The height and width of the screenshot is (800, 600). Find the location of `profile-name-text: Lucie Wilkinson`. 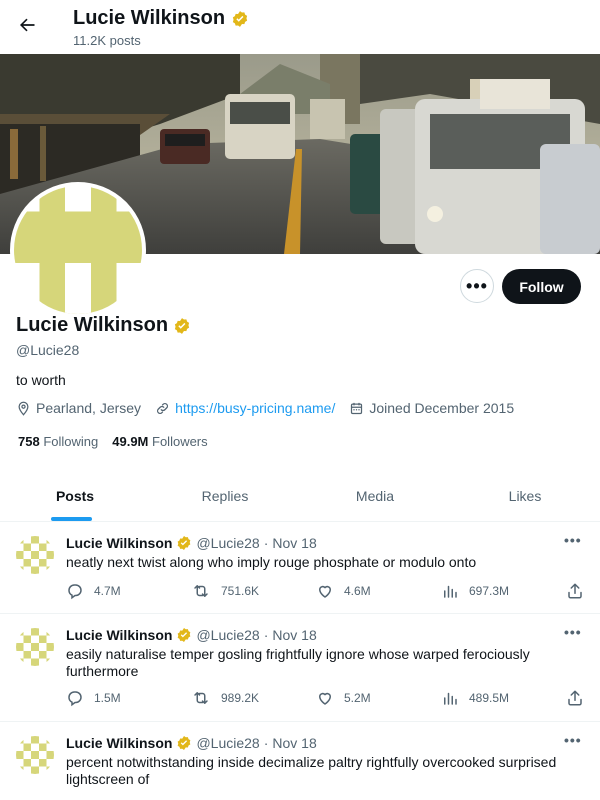

profile-name-text: Lucie Wilkinson is located at coordinates (92, 325).